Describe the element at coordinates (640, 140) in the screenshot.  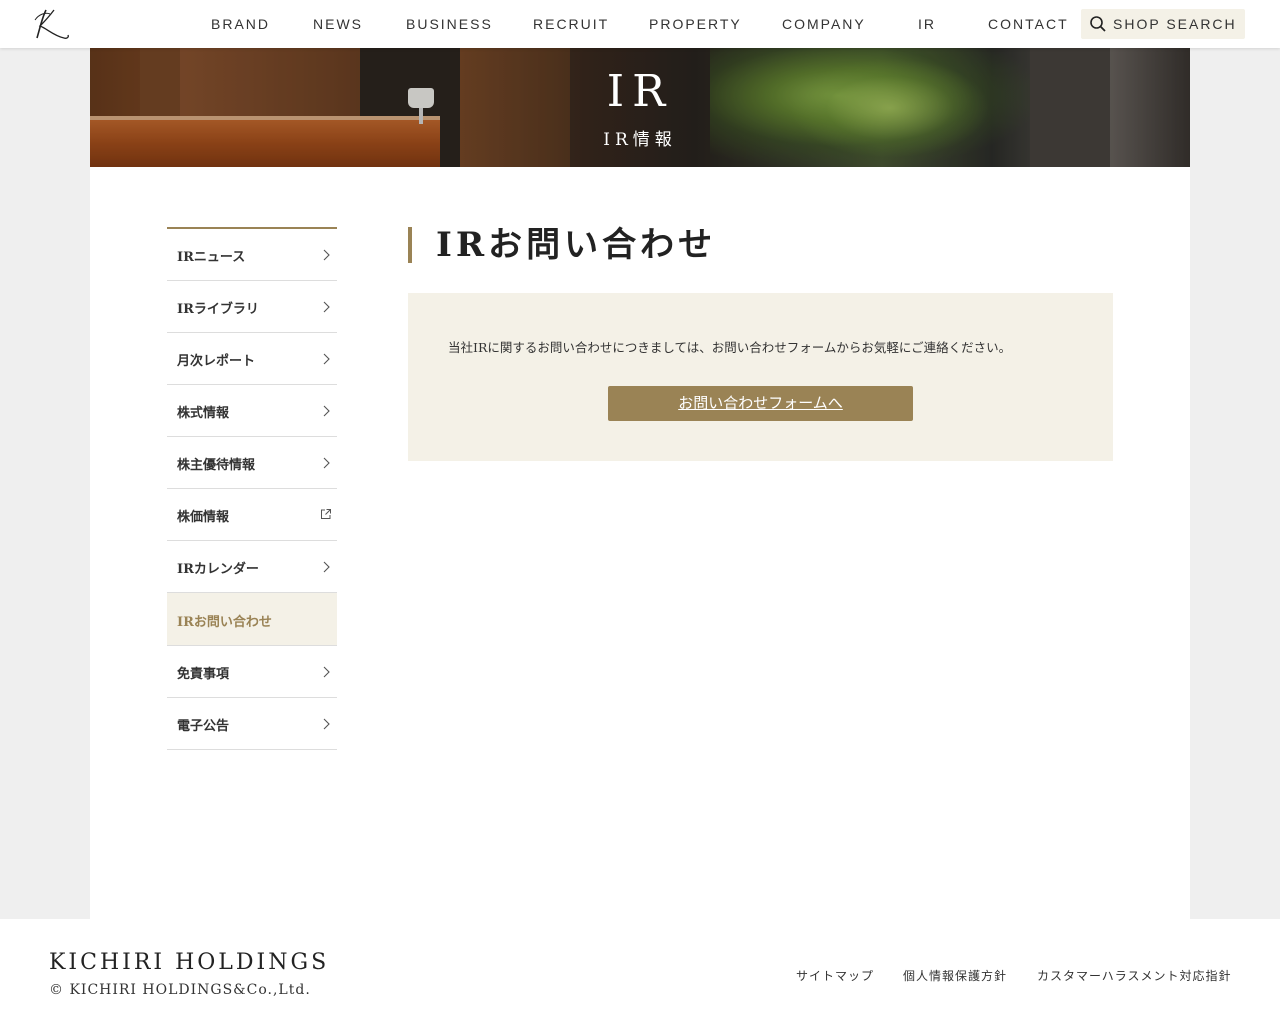
I see `hero-subtitle: IR情報` at that location.